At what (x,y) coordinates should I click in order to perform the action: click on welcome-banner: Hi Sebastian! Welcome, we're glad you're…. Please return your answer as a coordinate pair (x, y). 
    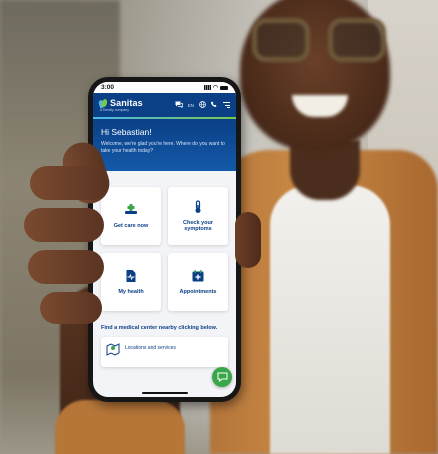
    Looking at the image, I should click on (164, 145).